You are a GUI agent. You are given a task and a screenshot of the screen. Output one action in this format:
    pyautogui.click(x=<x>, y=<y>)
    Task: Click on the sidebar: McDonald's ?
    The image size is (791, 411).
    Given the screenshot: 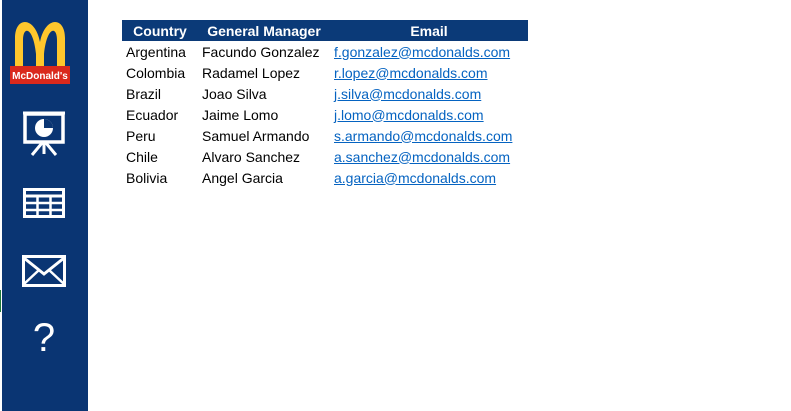 What is the action you would take?
    pyautogui.click(x=45, y=205)
    